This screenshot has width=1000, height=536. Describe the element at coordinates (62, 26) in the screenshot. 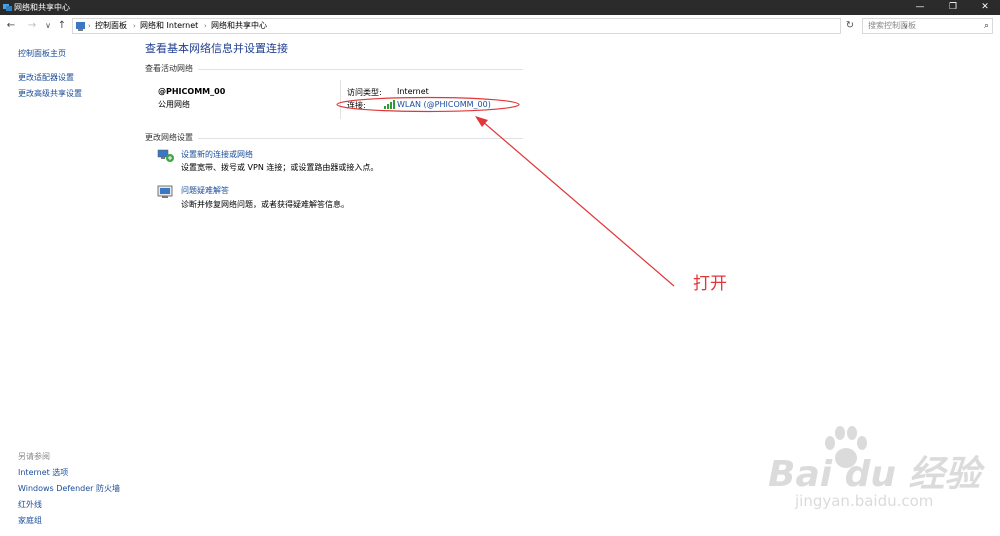

I see `up-arrow-icon: ↑` at that location.